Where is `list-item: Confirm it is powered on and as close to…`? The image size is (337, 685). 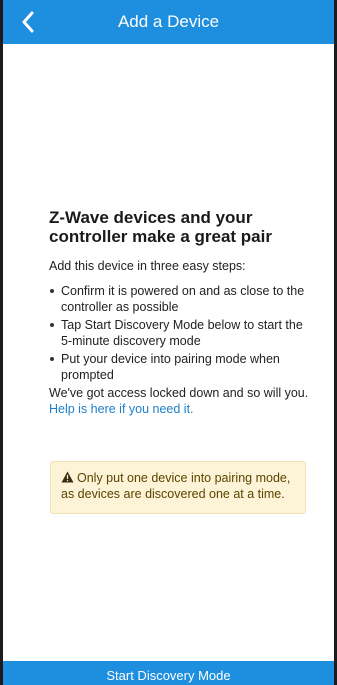
list-item: Confirm it is powered on and as close to… is located at coordinates (180, 299).